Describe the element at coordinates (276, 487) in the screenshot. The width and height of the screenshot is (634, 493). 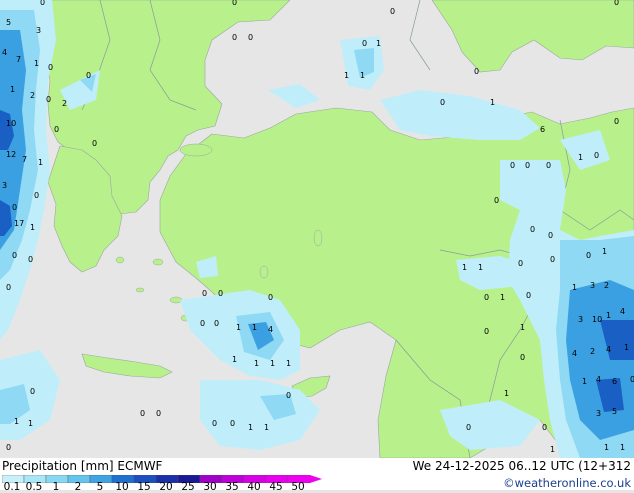
I see `scale-tick-label: 45` at that location.